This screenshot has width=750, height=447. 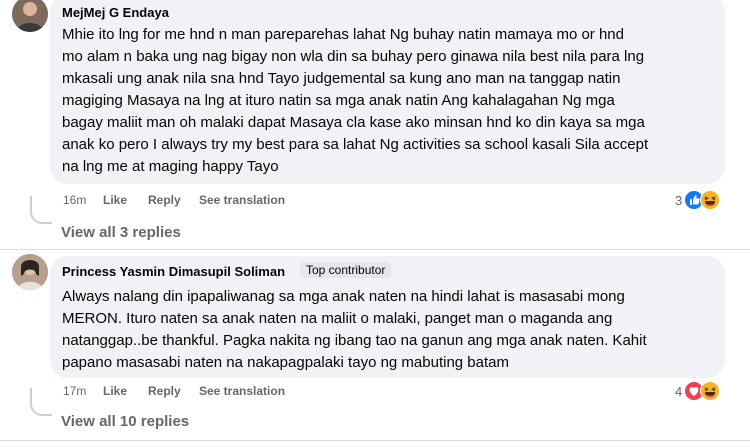 I want to click on view-replies-link: View all 3 replies, so click(x=121, y=232).